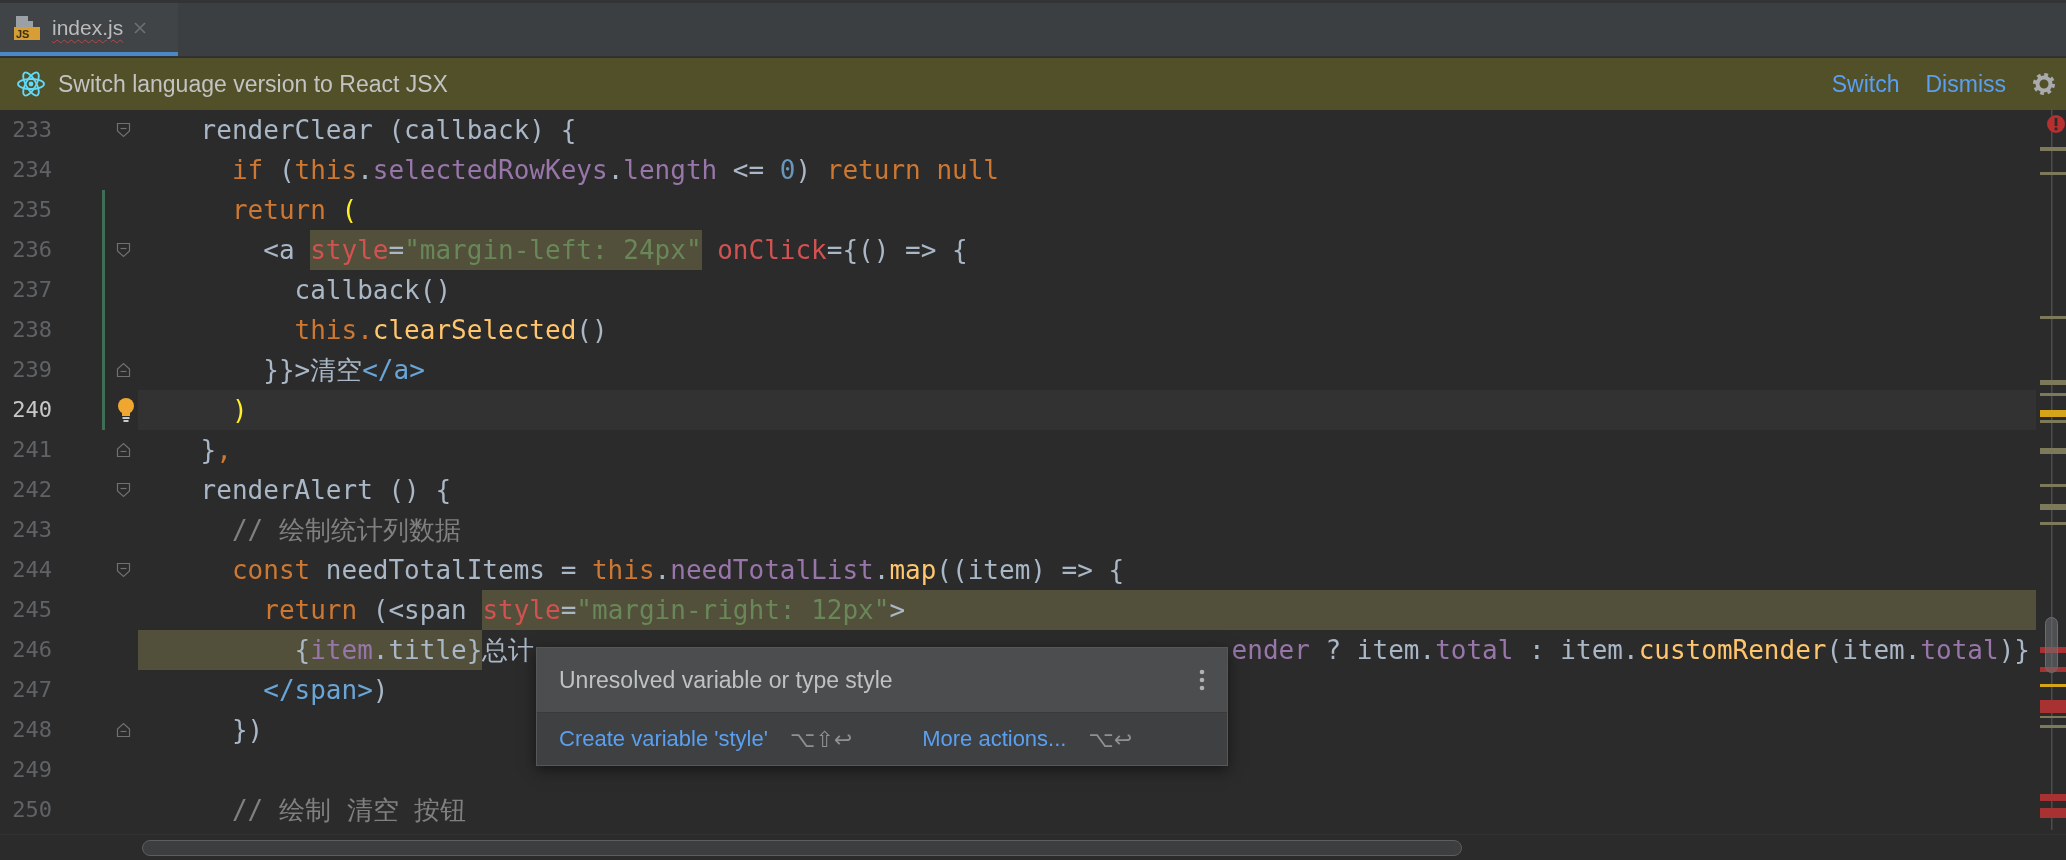 Image resolution: width=2066 pixels, height=860 pixels. I want to click on line-number: 240, so click(31, 410).